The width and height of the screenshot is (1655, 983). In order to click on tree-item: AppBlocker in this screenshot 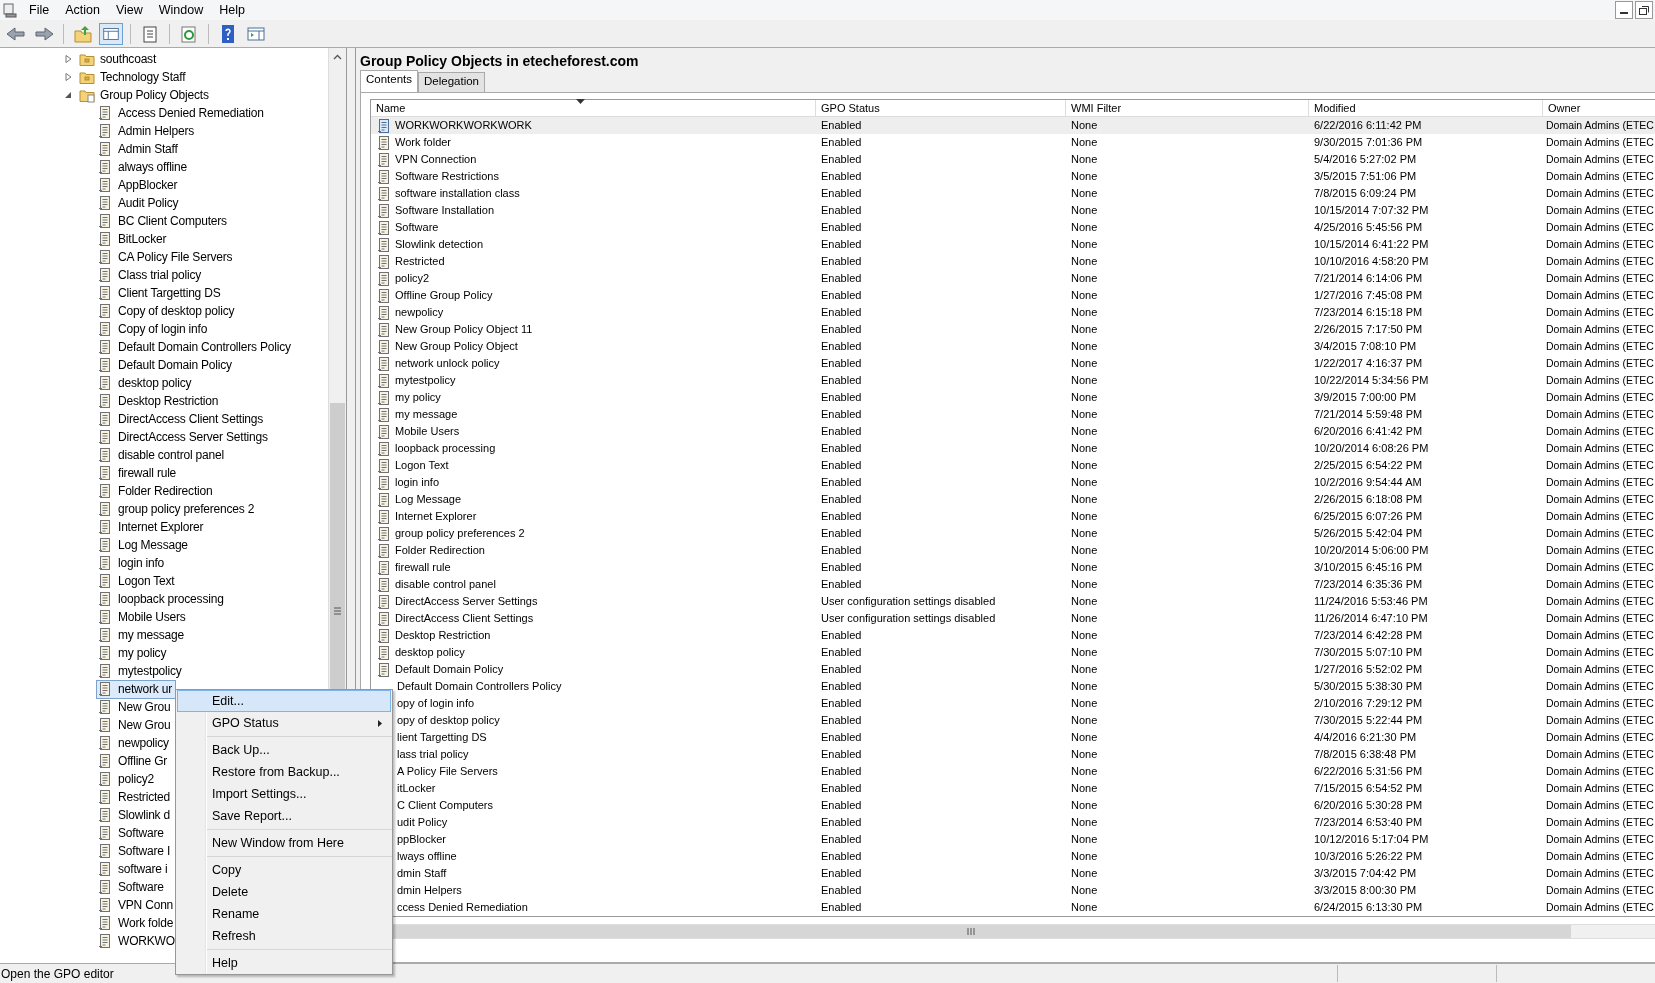, I will do `click(139, 185)`.